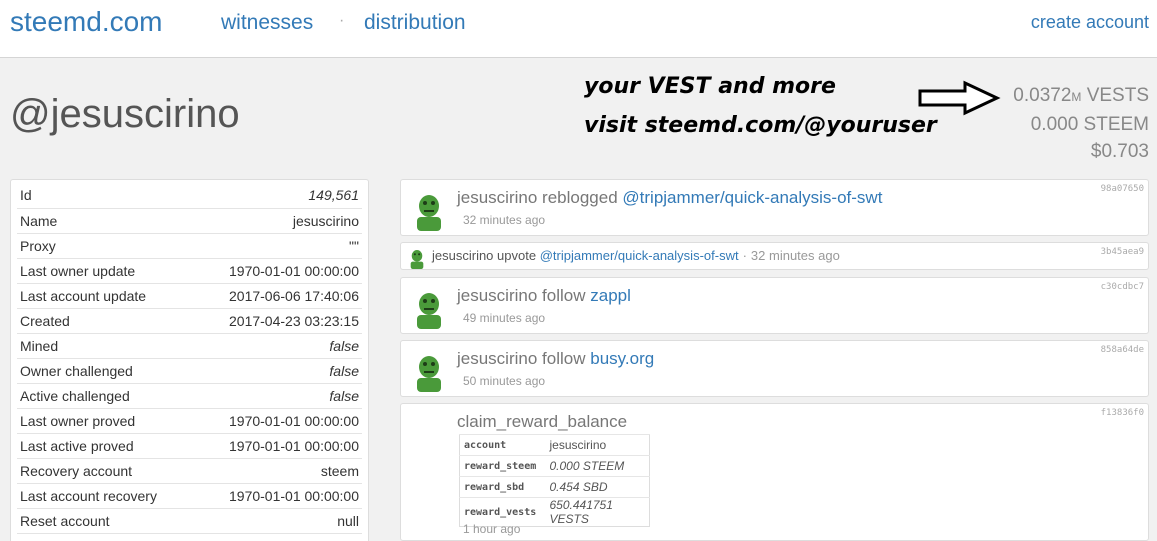 The image size is (1157, 541). I want to click on property-label: Reset account, so click(65, 521).